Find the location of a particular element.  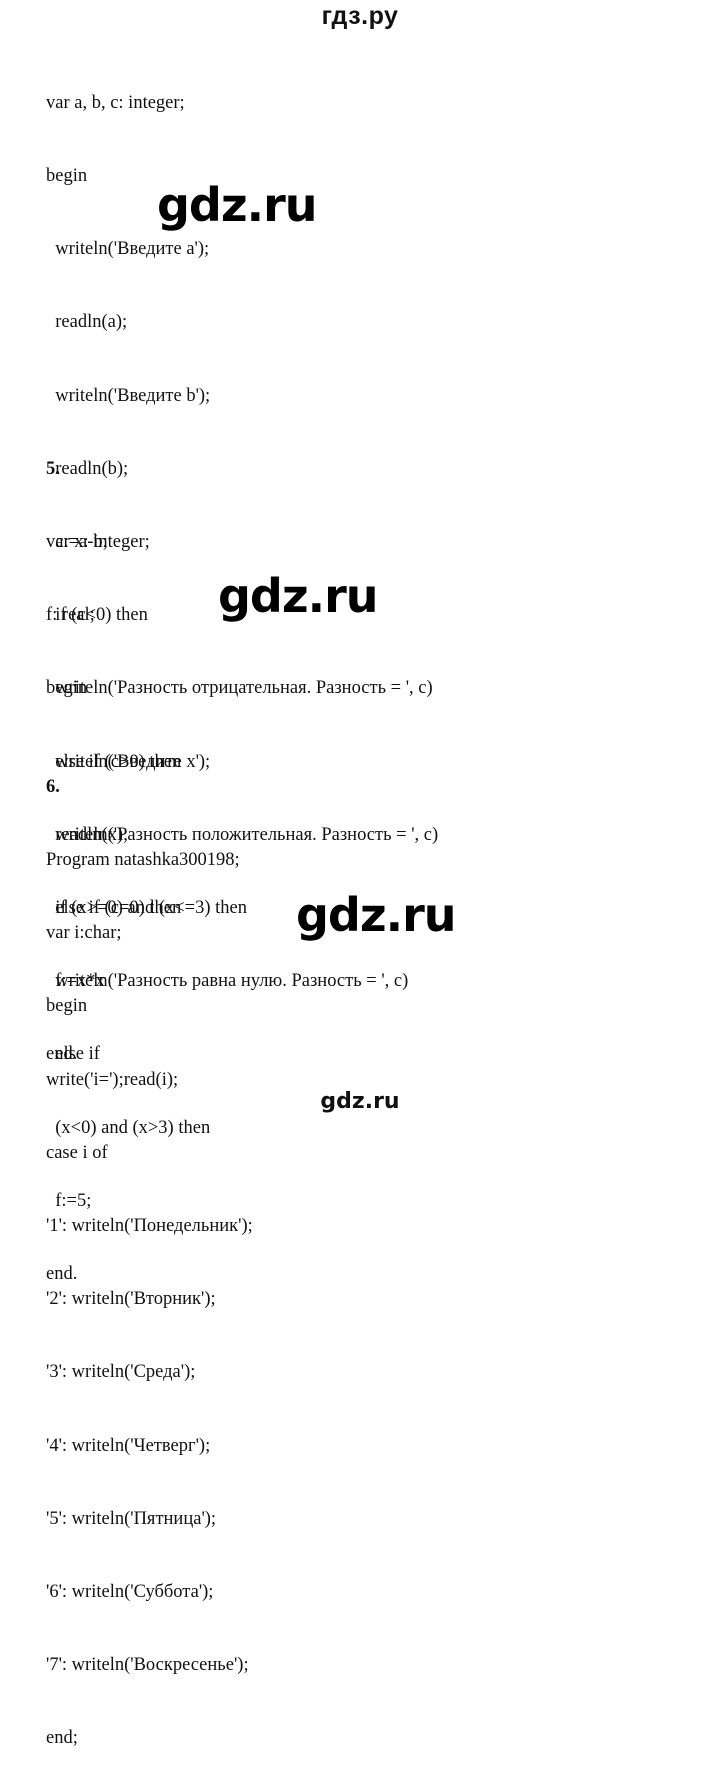

code-line: writeln('Введите b'); is located at coordinates (128, 395).